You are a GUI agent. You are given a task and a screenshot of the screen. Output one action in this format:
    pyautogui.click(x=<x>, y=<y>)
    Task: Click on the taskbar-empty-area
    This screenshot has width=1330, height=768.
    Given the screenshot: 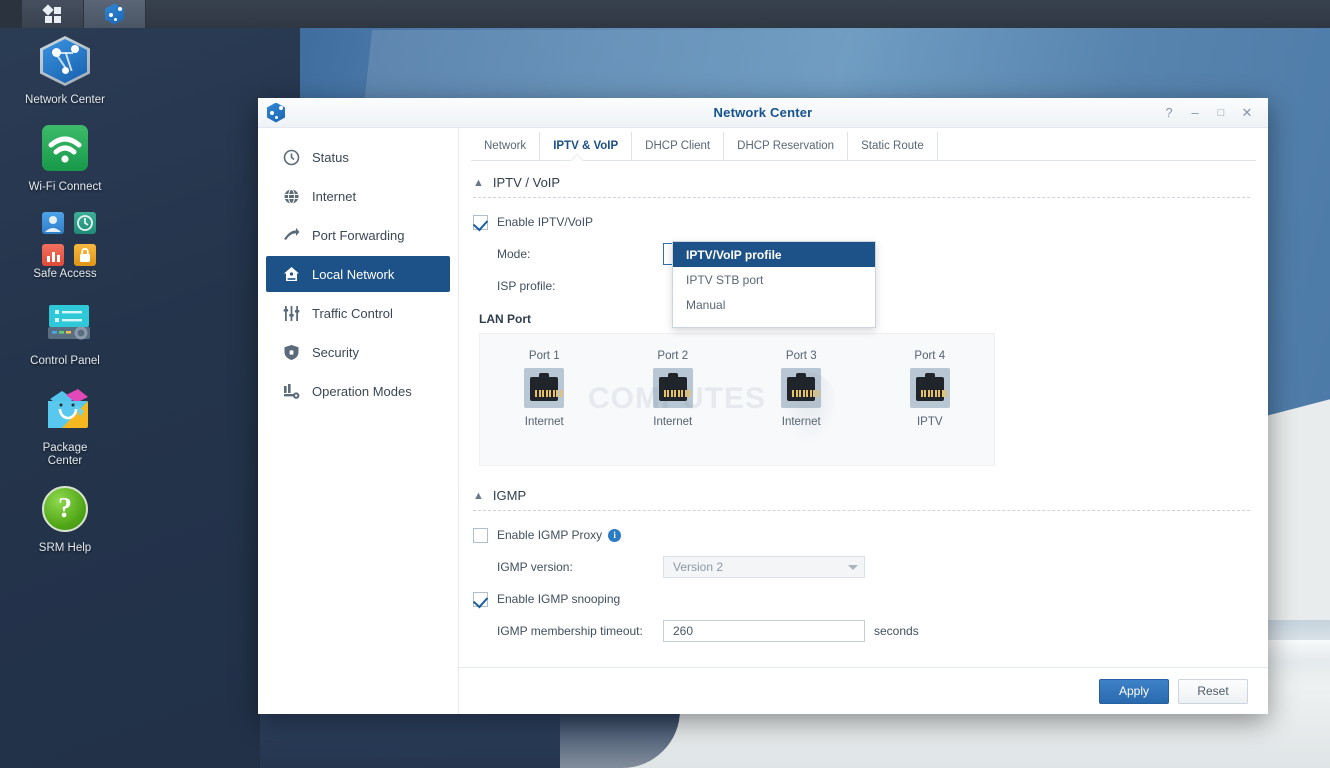 What is the action you would take?
    pyautogui.click(x=738, y=14)
    